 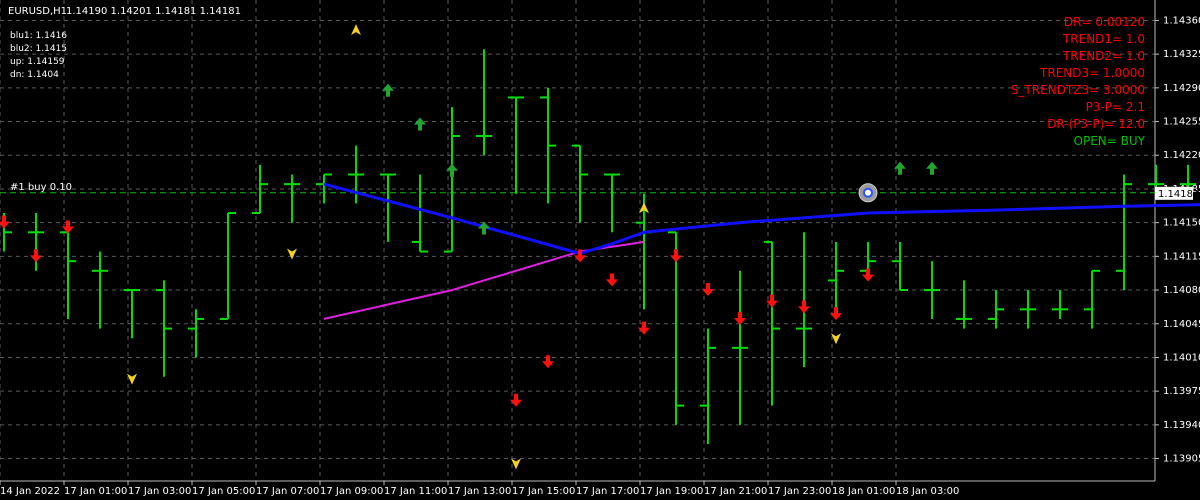 What do you see at coordinates (38, 36) in the screenshot?
I see `info-left-line: blu1: 1.1416` at bounding box center [38, 36].